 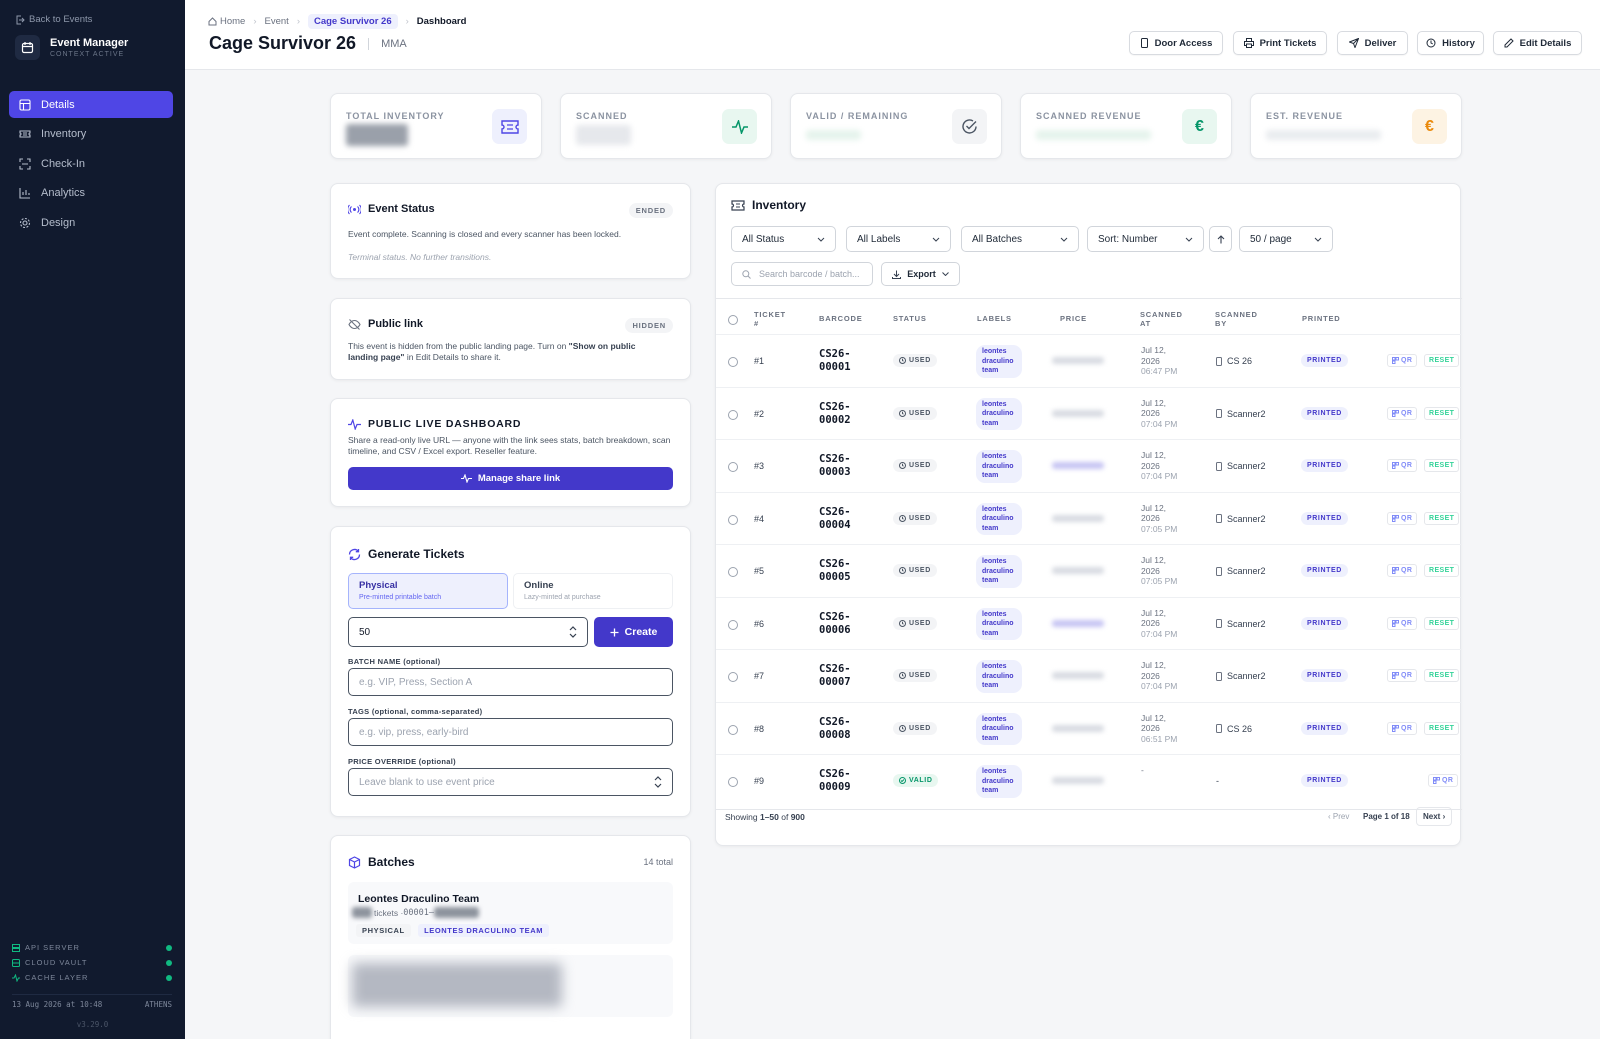 I want to click on edit-details-button: Edit Details, so click(x=1537, y=43).